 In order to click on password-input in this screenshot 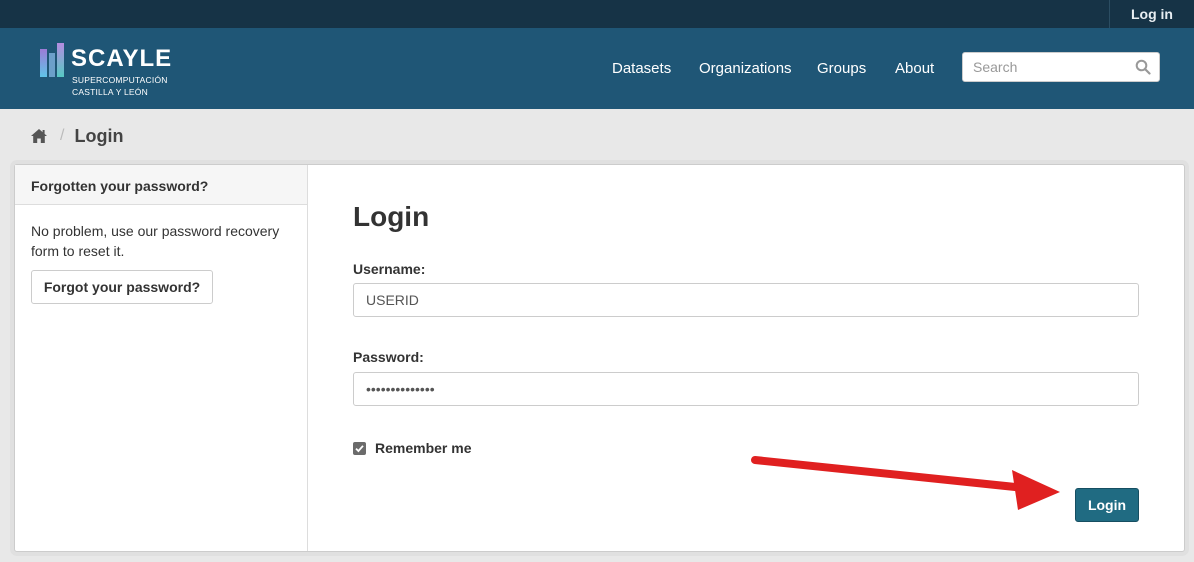, I will do `click(746, 389)`.